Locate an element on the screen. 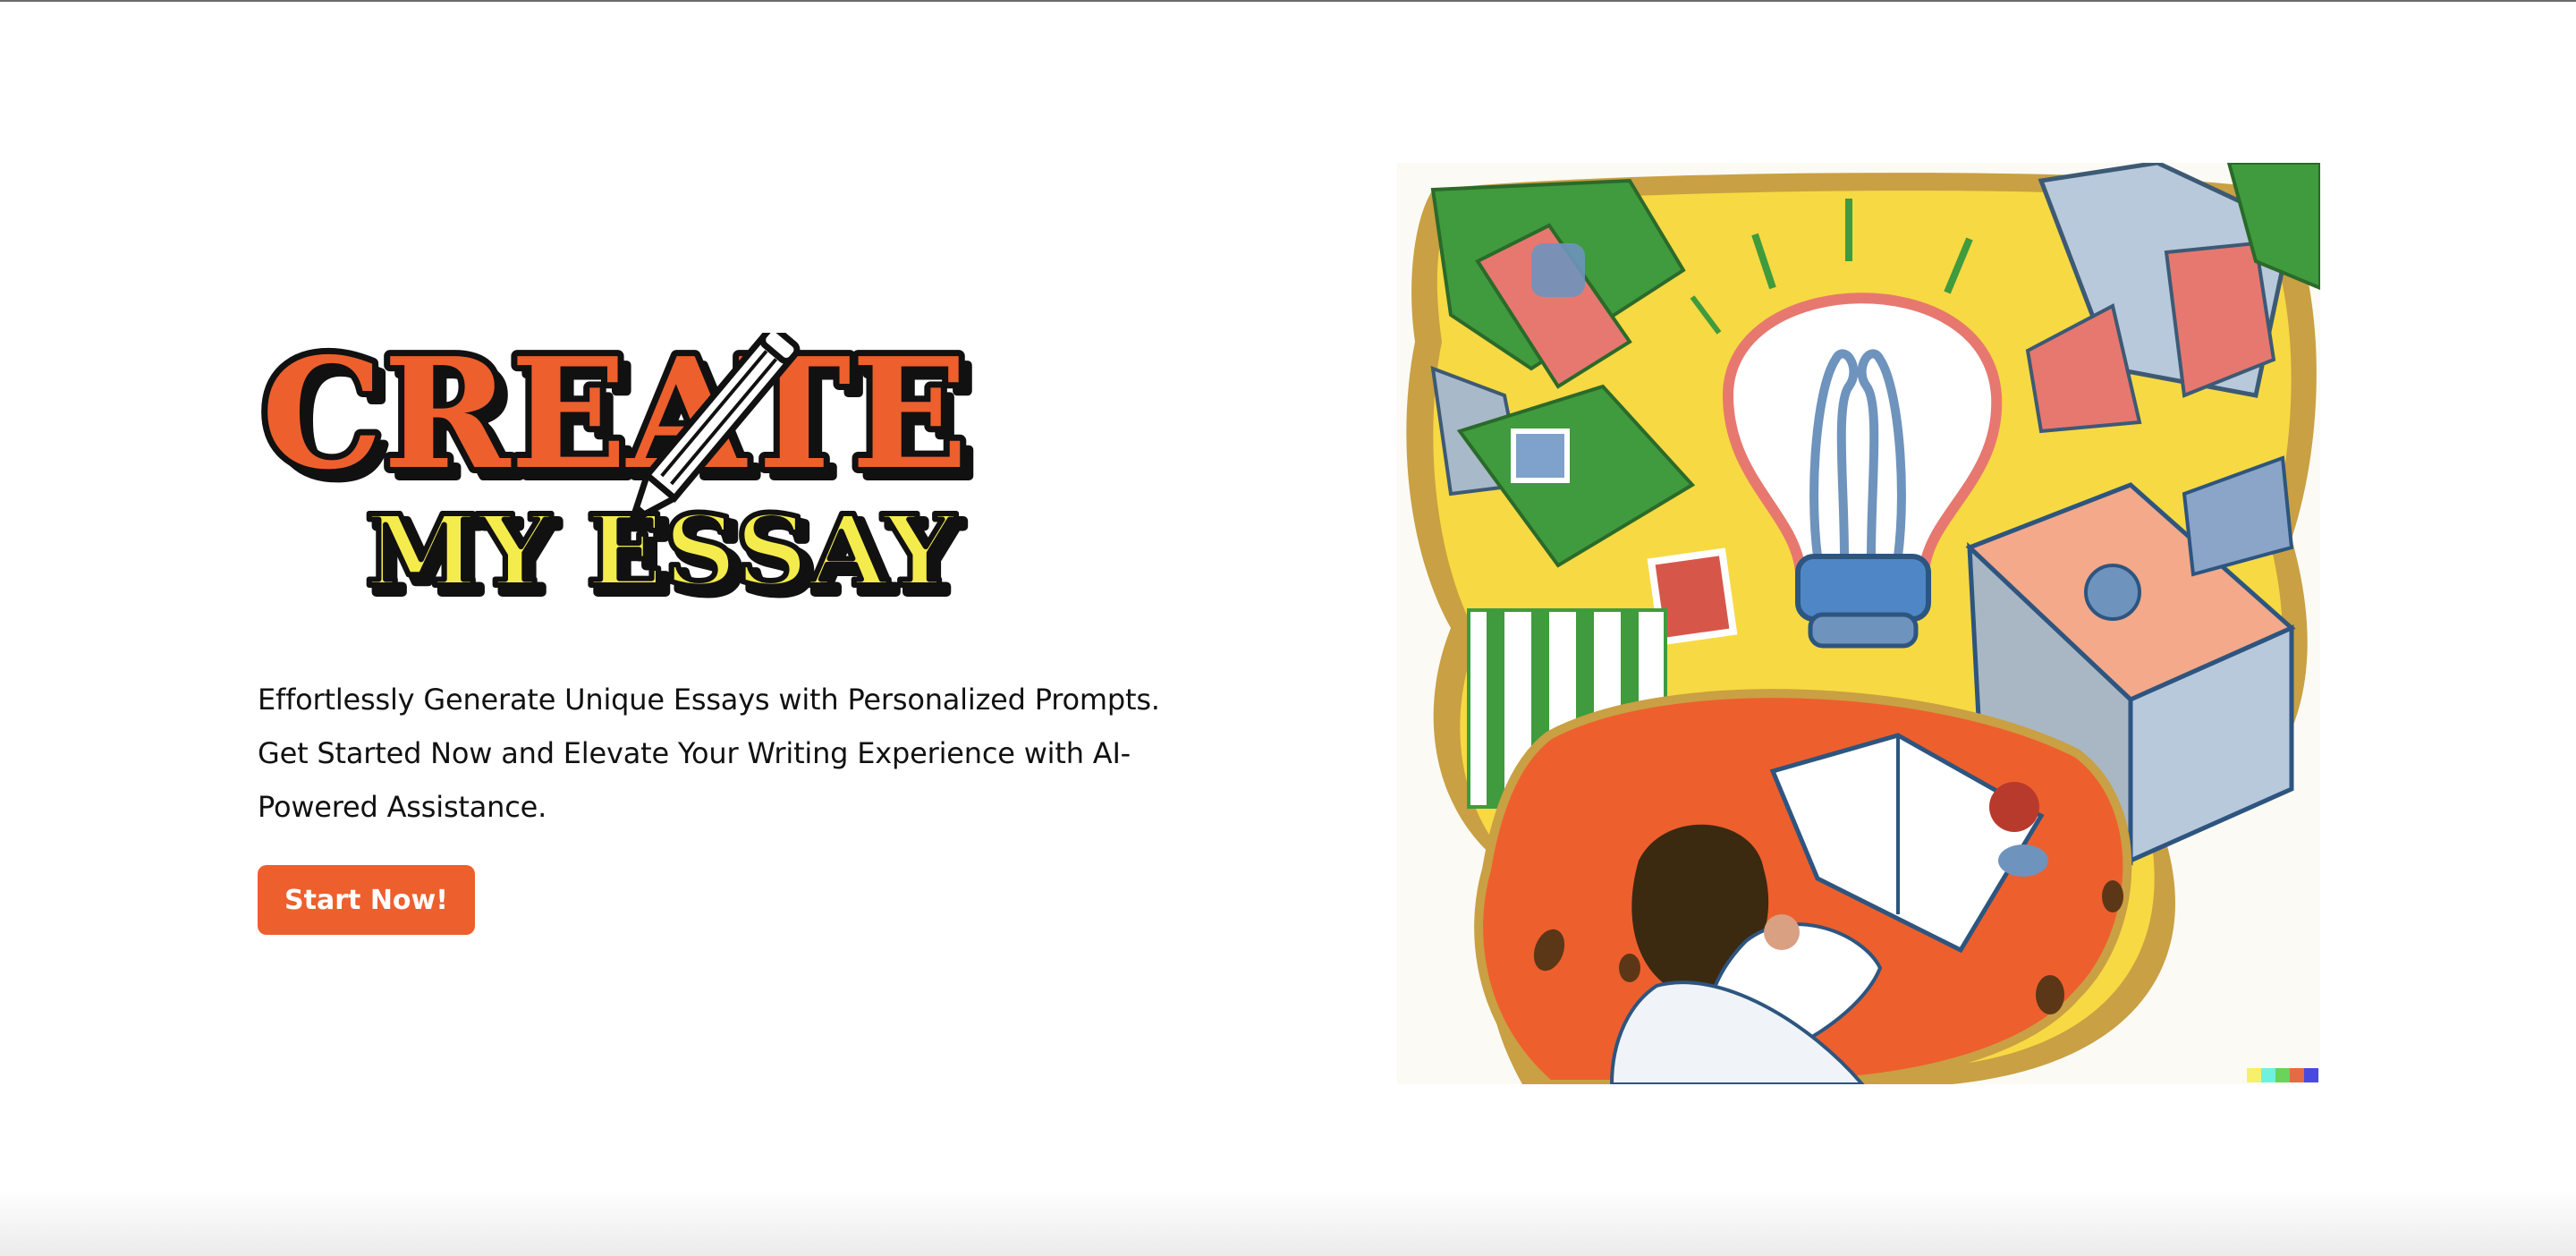  logo-line2: MY ESSAY is located at coordinates (661, 547).